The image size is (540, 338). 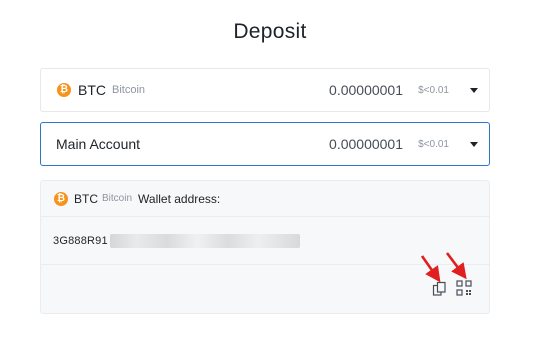 I want to click on wallet-address-label: Wallet address:, so click(x=179, y=198).